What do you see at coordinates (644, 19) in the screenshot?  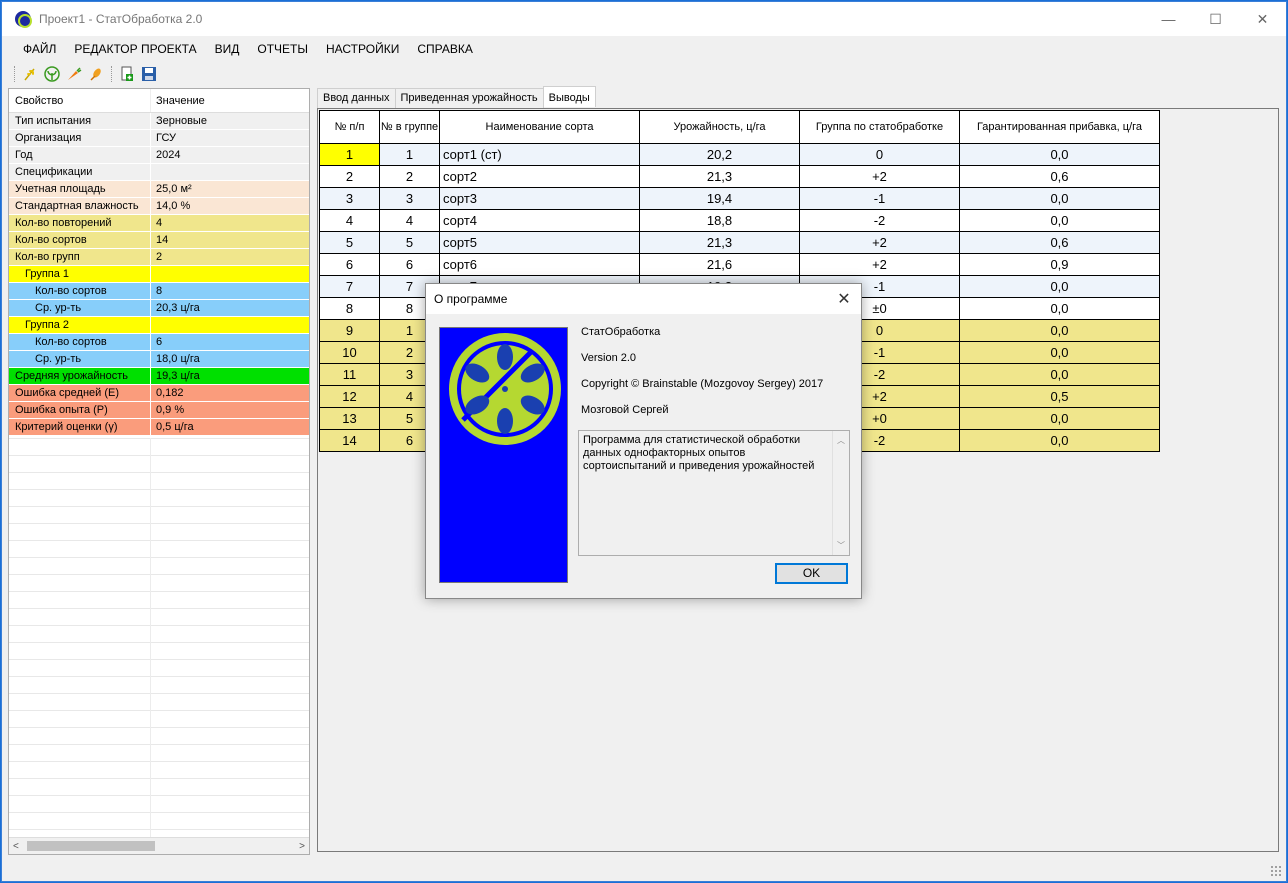 I see `title-bar: Проект1 - СтатОбработка 2.0 — ☐ ✕` at bounding box center [644, 19].